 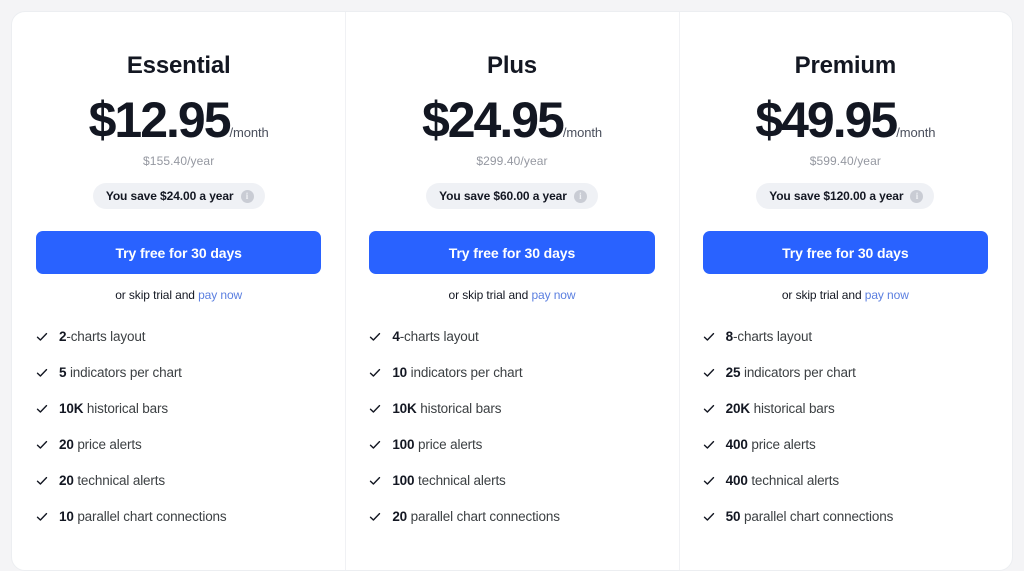 I want to click on list-item: 50 parallel chart connections, so click(x=845, y=526).